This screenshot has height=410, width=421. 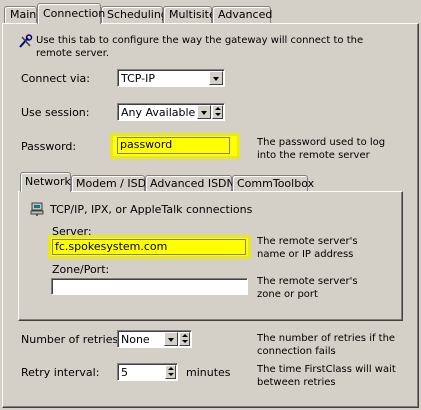 What do you see at coordinates (138, 78) in the screenshot?
I see `connect-via-value: TCP-IP` at bounding box center [138, 78].